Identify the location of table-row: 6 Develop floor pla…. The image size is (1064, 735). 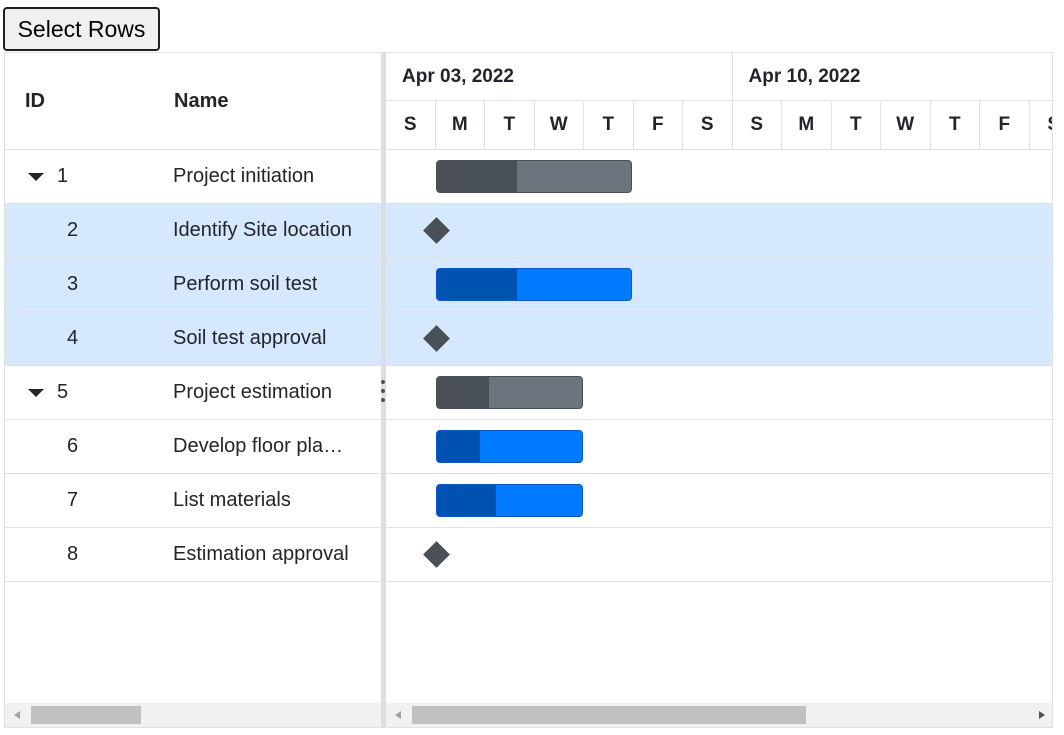
(193, 447).